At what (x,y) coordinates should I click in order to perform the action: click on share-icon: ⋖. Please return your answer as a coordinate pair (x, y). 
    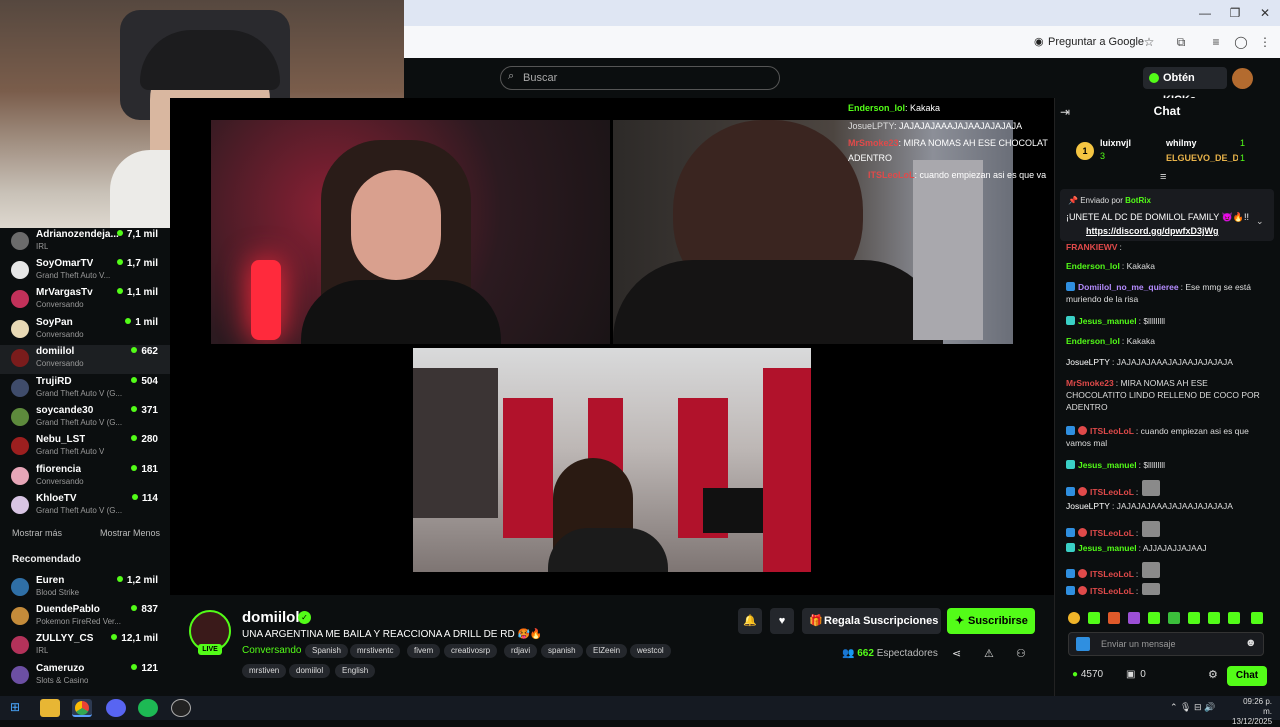
    Looking at the image, I should click on (956, 653).